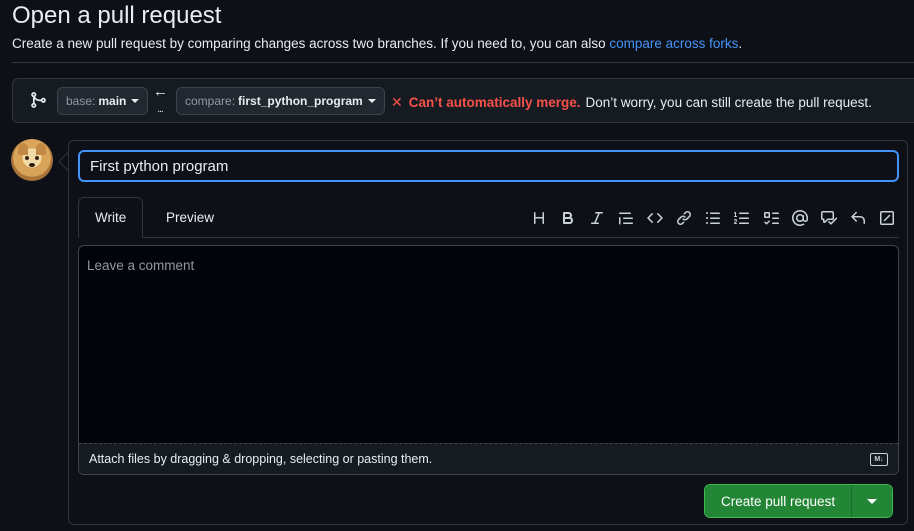 The image size is (914, 531). I want to click on create-pull-request-button-group: Create pull request, so click(799, 501).